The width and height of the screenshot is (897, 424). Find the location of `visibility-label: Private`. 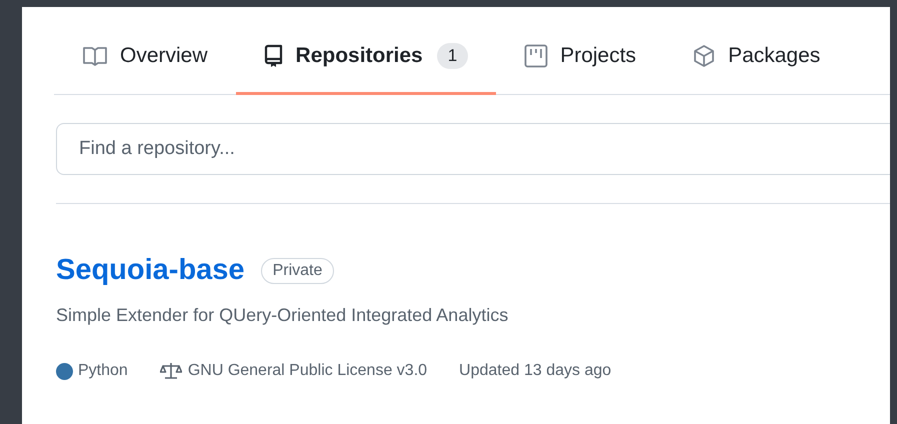

visibility-label: Private is located at coordinates (297, 271).